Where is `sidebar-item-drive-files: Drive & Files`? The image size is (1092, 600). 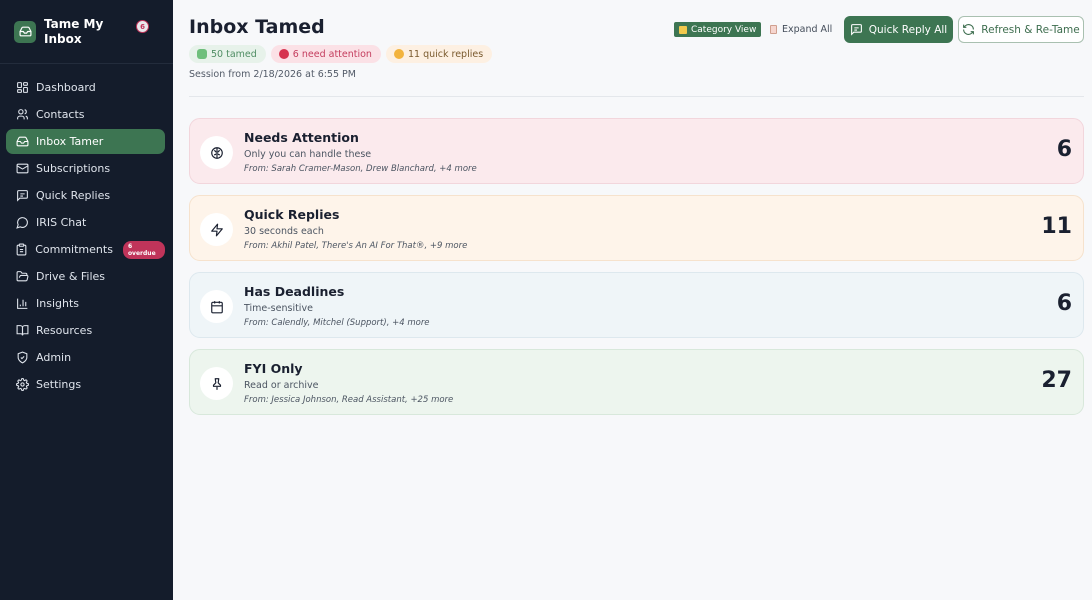 sidebar-item-drive-files: Drive & Files is located at coordinates (85, 276).